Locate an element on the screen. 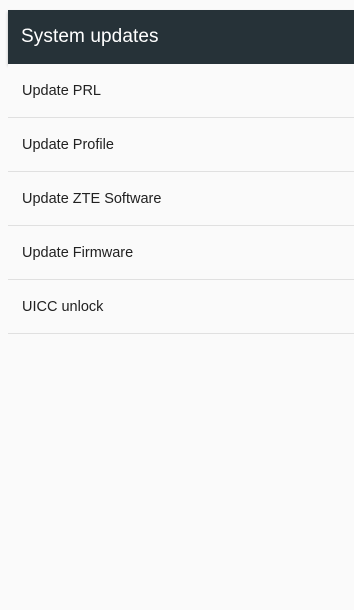 Image resolution: width=354 pixels, height=610 pixels. list-item-label: UICC unlock is located at coordinates (63, 306).